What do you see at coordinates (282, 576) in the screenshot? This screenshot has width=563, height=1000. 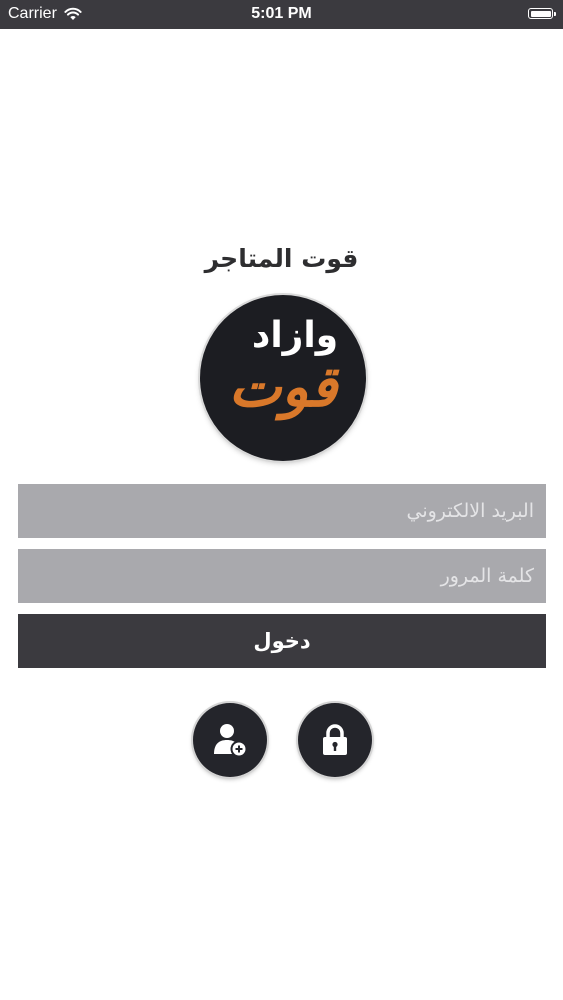 I see `password-field` at bounding box center [282, 576].